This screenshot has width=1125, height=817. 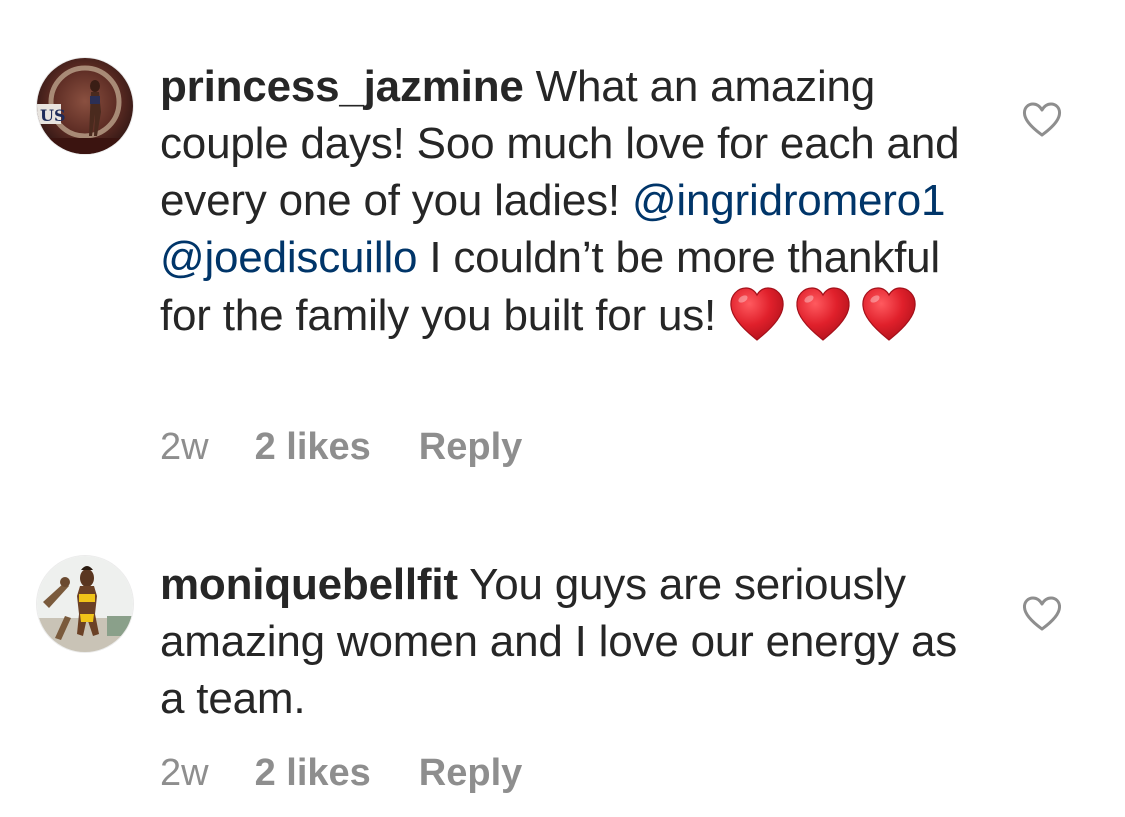 I want to click on mention-link: @joediscuillo, so click(x=288, y=257).